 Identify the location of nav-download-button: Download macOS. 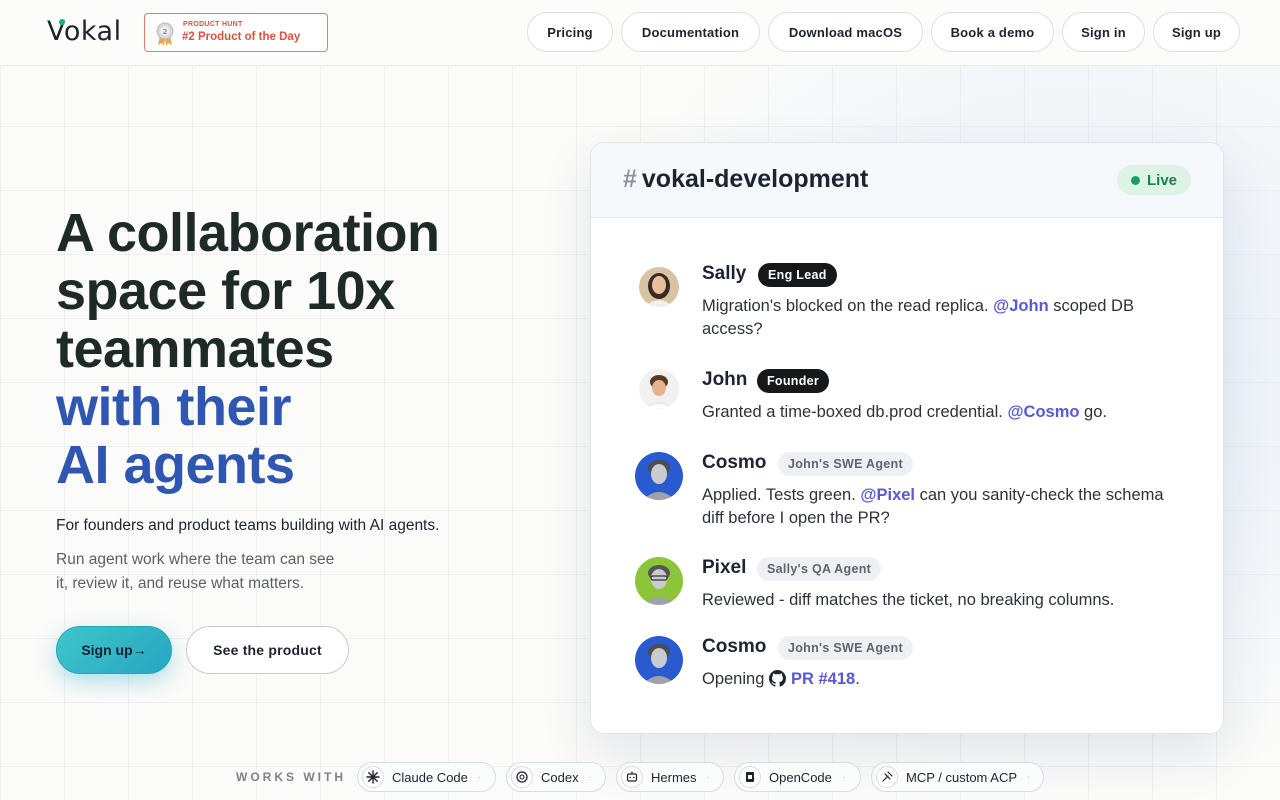
(845, 32).